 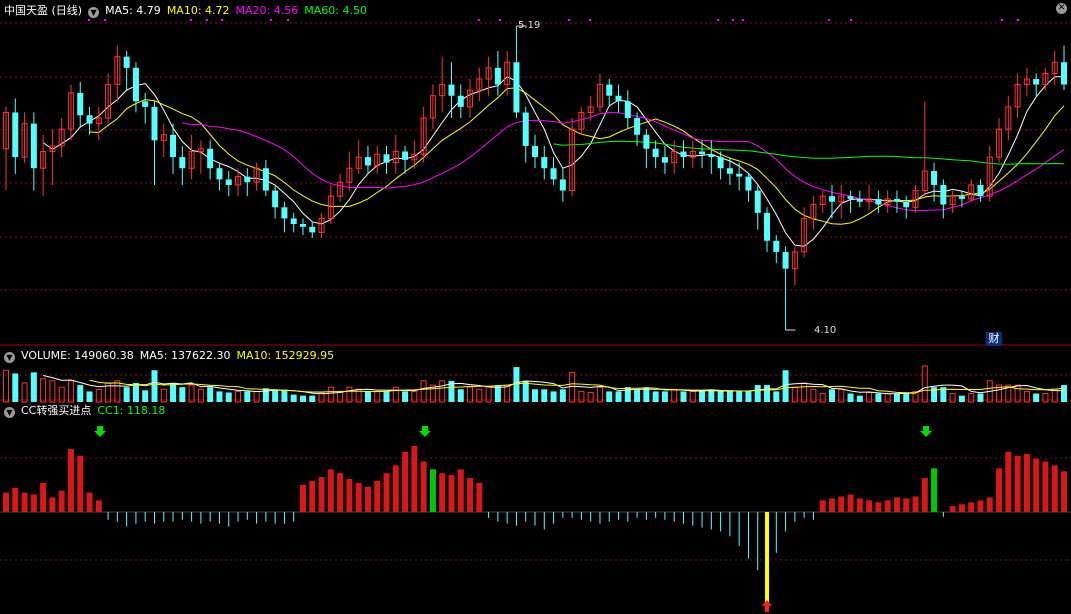 I want to click on main-panel-toggle-icon: ▼, so click(x=94, y=12).